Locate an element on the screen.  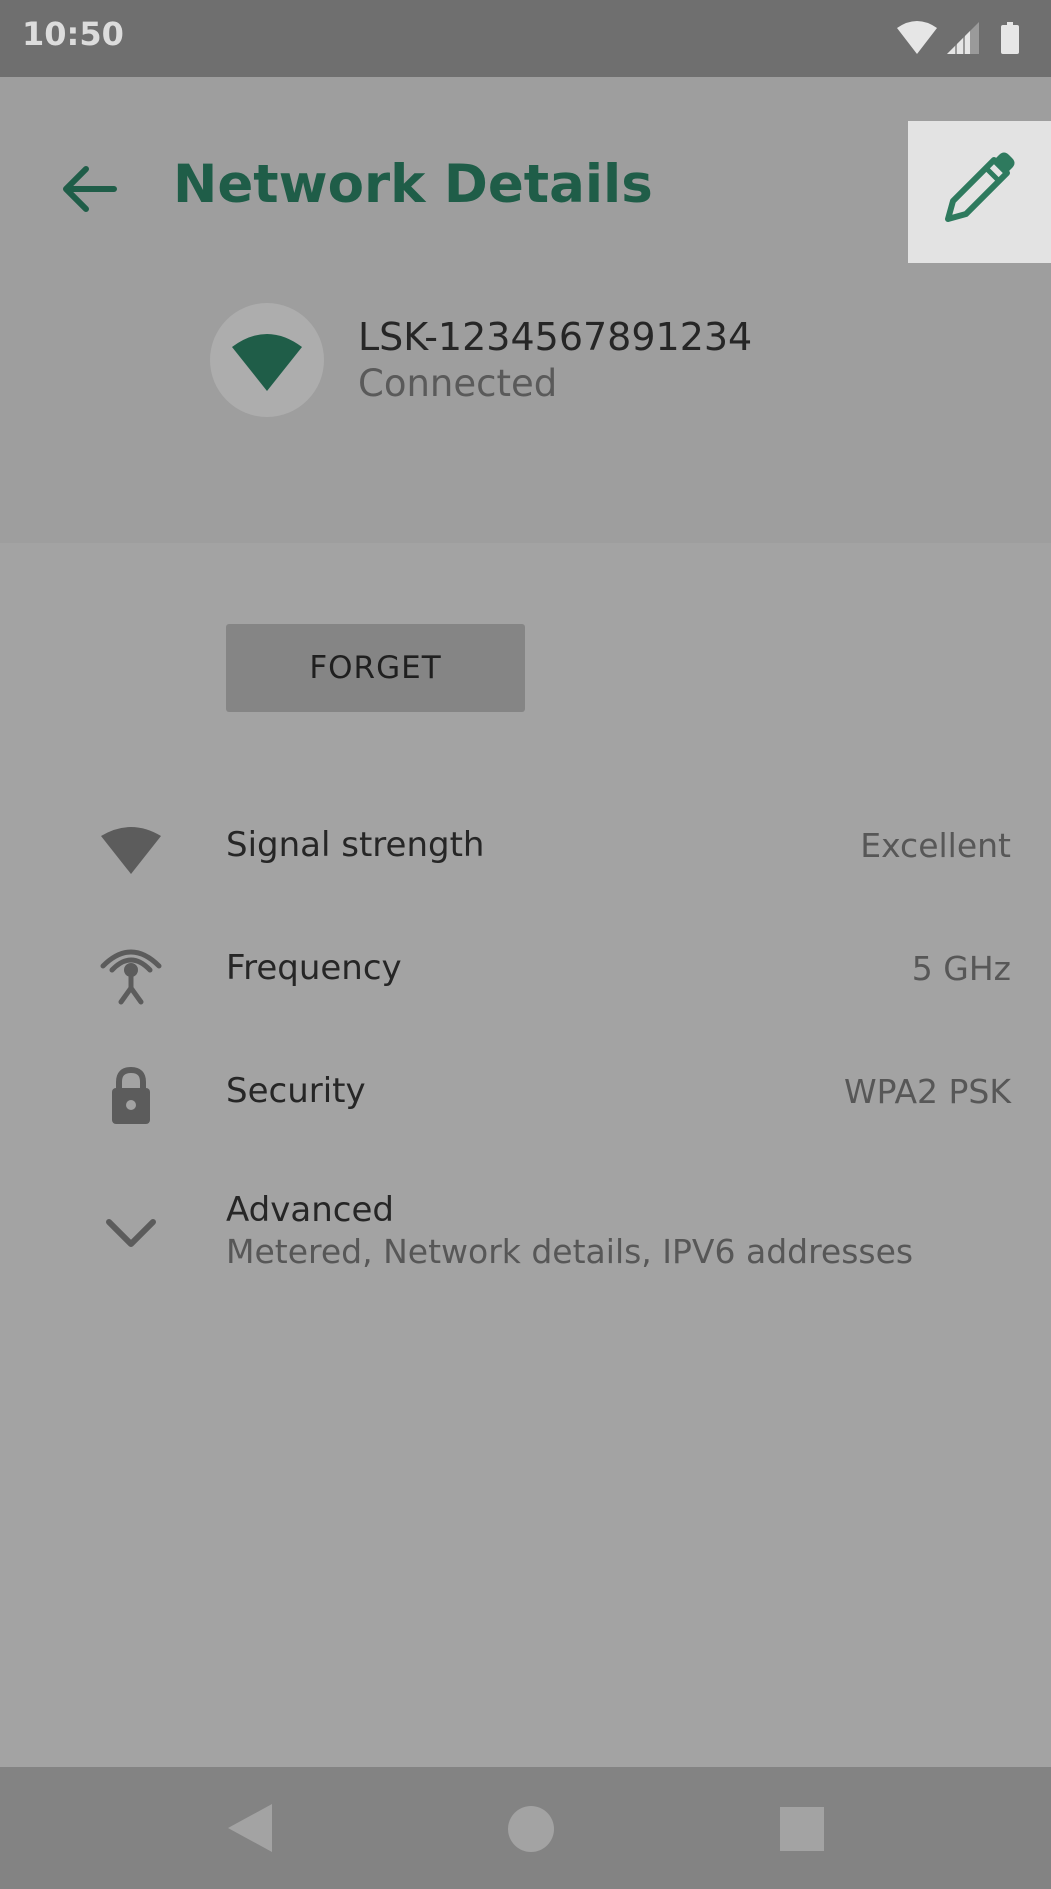
network-name: LSK-1234567891234 is located at coordinates (555, 337).